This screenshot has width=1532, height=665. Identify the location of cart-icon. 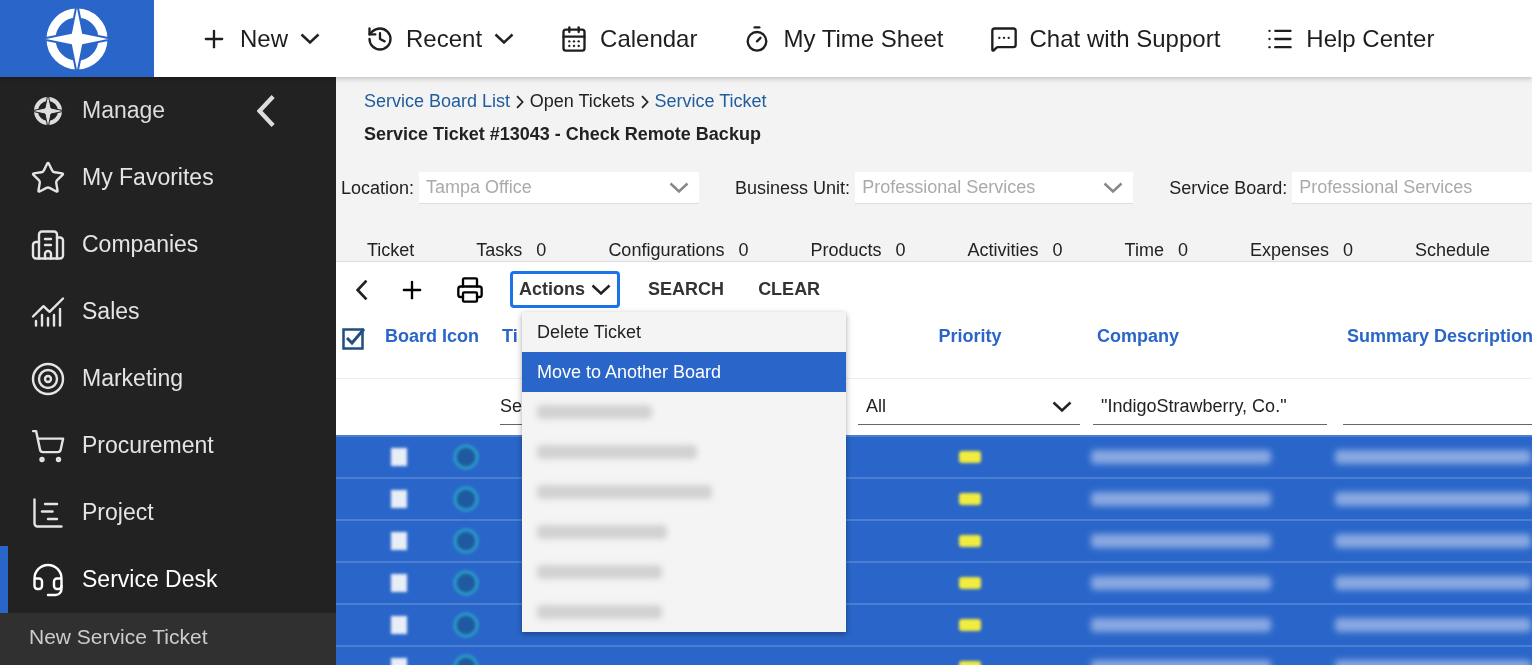
(48, 445).